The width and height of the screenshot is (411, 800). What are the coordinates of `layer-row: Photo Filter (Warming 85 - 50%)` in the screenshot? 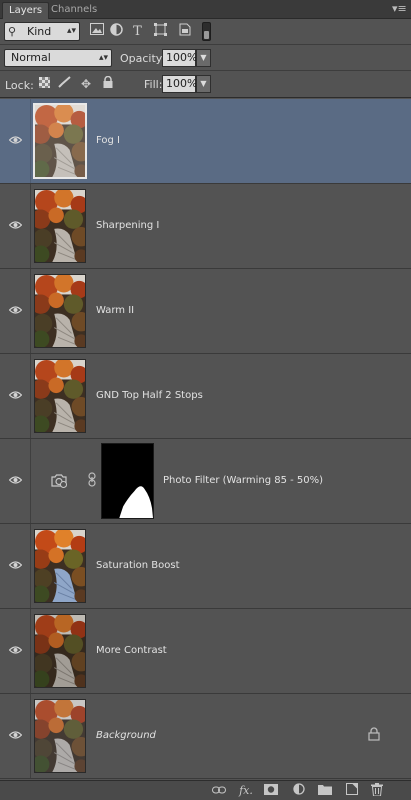 It's located at (205, 481).